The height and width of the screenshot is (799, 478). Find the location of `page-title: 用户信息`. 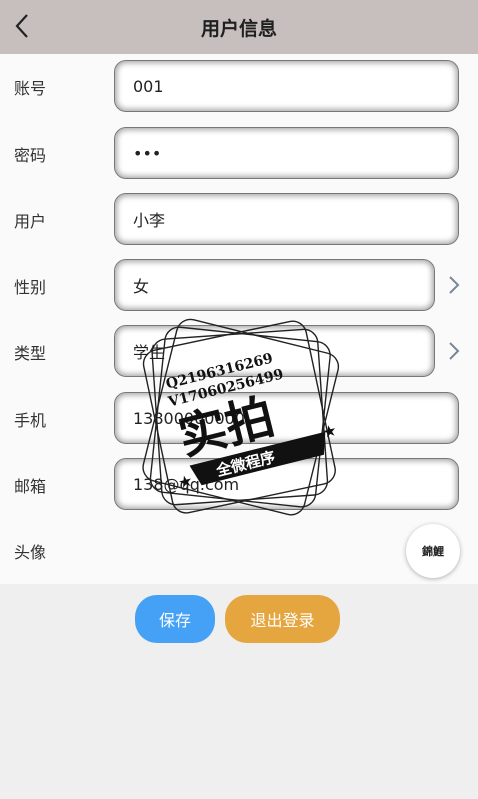

page-title: 用户信息 is located at coordinates (238, 28).